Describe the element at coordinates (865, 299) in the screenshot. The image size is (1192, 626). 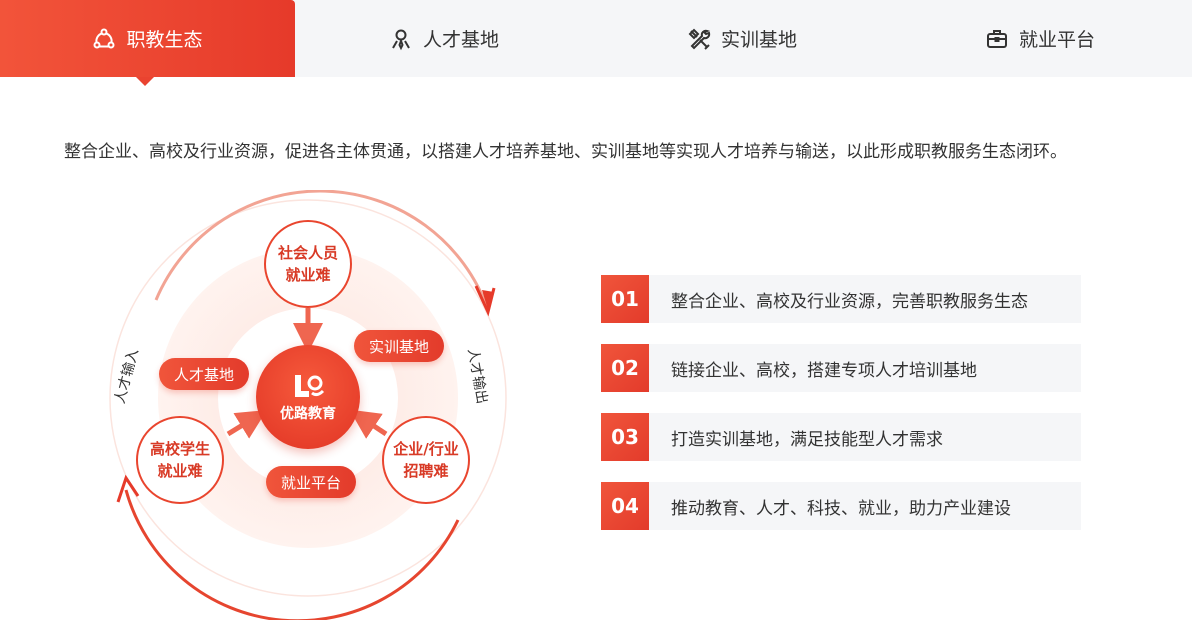
I see `item-text: 整合企业、高校及行业资源，完善职教服务生态` at that location.